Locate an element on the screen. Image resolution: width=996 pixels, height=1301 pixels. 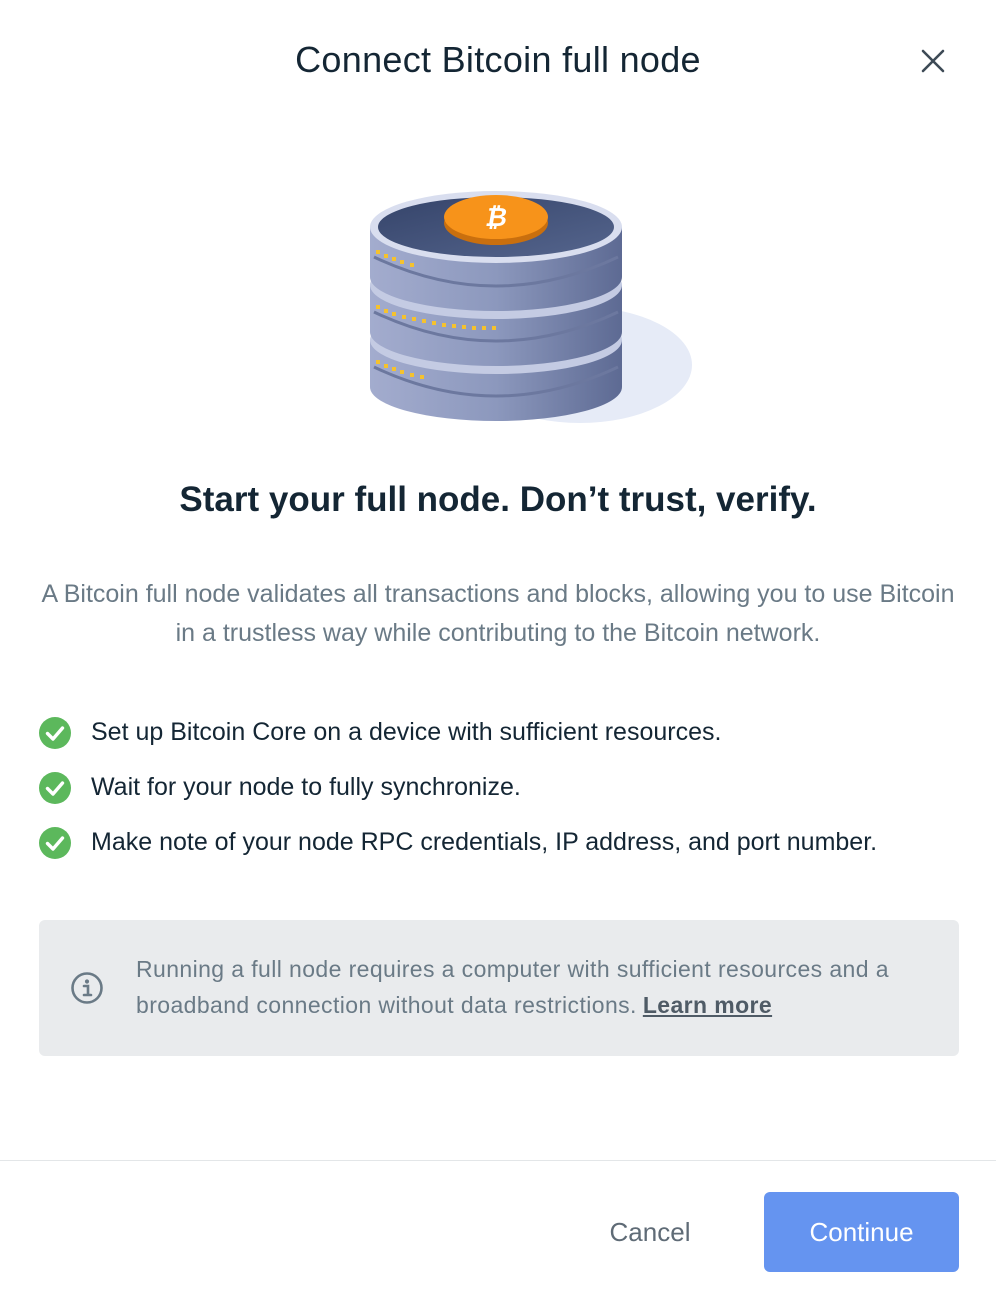
continue-button: Continue is located at coordinates (861, 1232).